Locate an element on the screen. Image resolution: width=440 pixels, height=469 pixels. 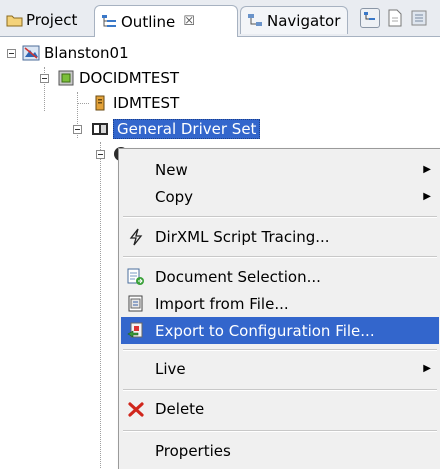
driver-set-folder-icon is located at coordinates (100, 129).